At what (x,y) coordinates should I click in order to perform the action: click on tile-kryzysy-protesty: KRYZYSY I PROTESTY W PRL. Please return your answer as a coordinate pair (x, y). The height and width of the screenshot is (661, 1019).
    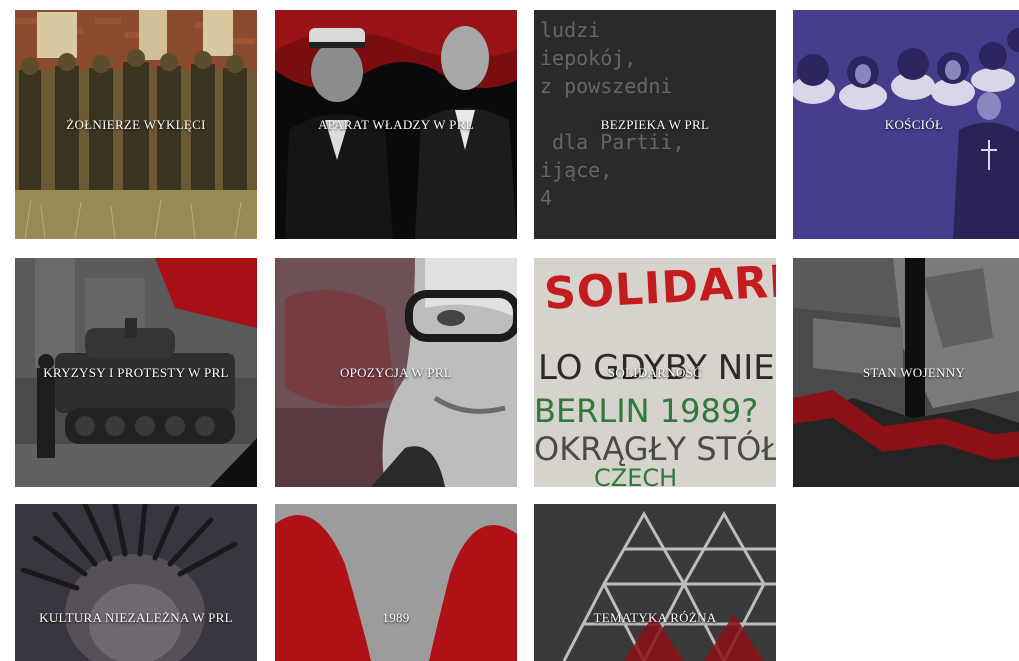
    Looking at the image, I should click on (136, 372).